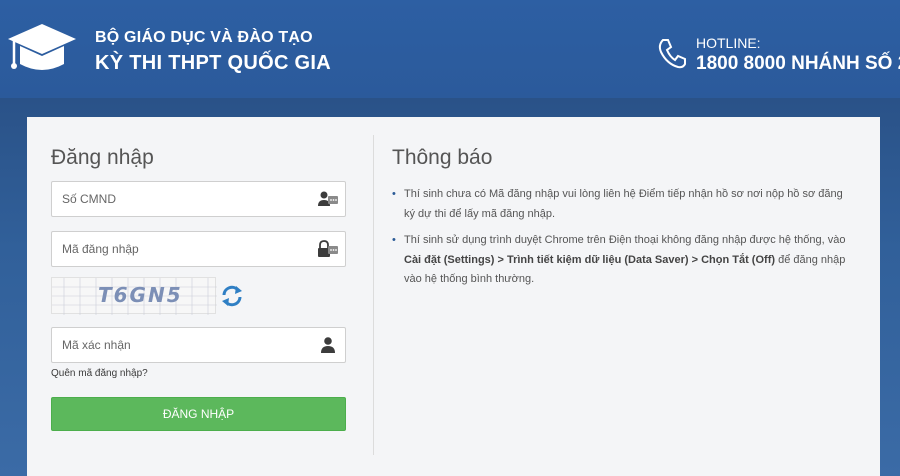  Describe the element at coordinates (99, 373) in the screenshot. I see `forgot-code-link: Quên mã đăng nhập?` at that location.